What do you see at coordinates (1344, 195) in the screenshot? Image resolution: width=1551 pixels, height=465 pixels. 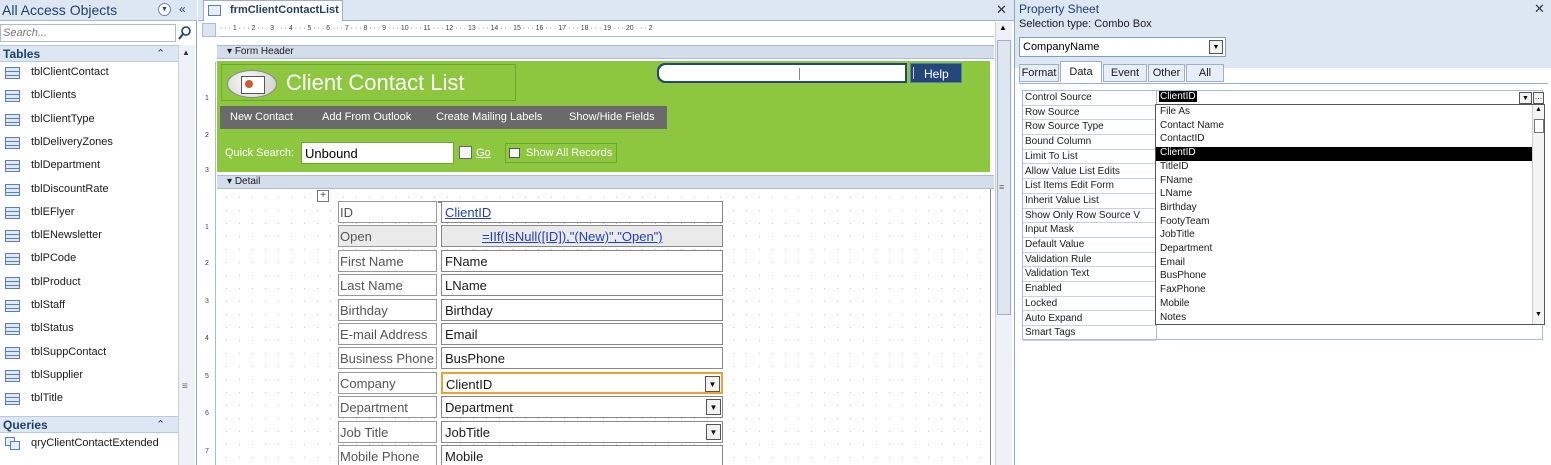 I see `dropdown-option: LName` at bounding box center [1344, 195].